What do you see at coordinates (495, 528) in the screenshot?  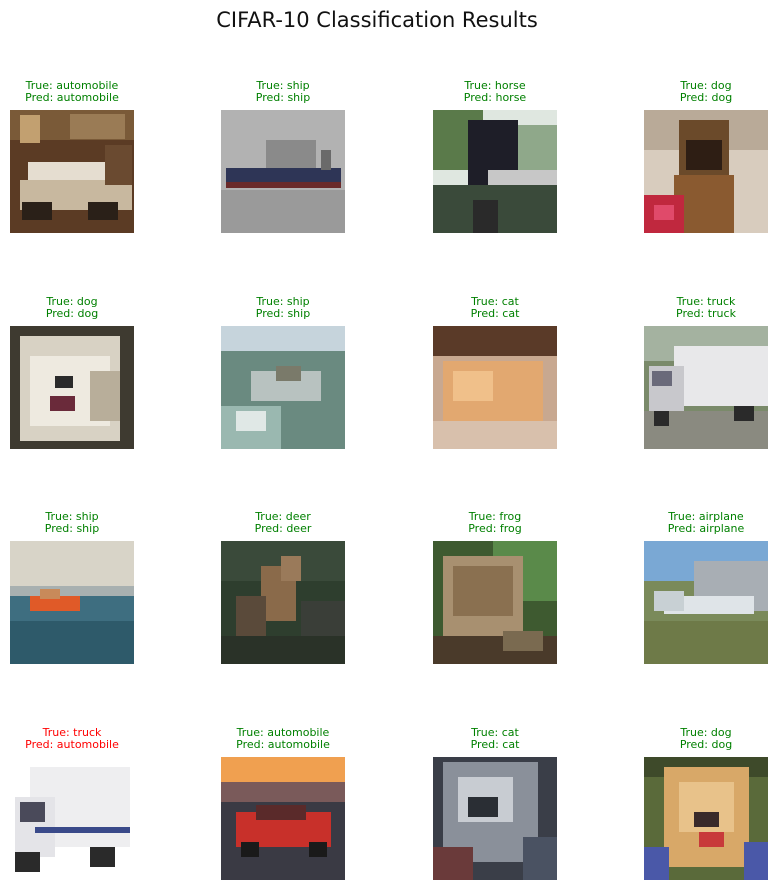 I see `pred-label: Pred: frog` at bounding box center [495, 528].